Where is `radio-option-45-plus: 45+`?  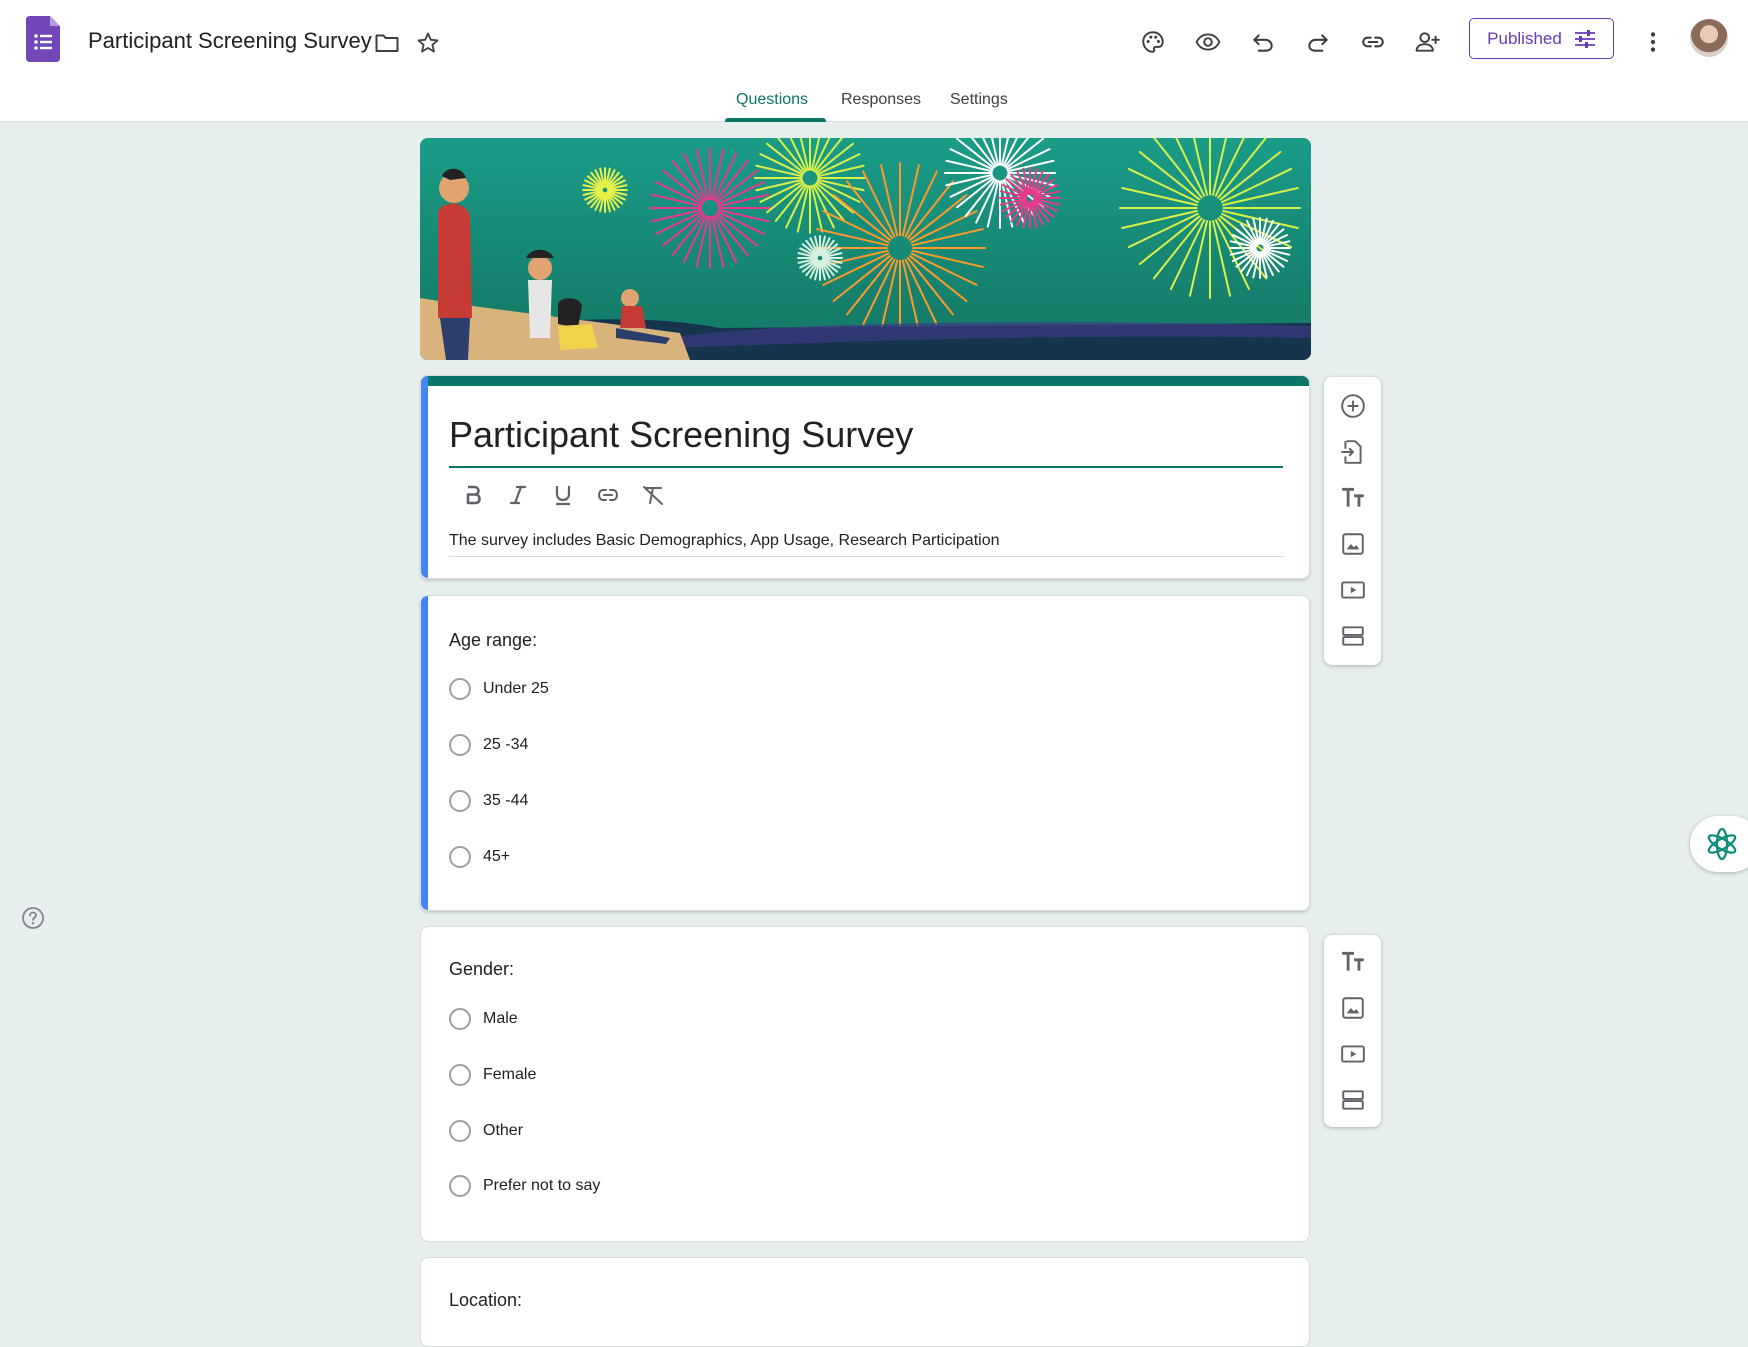 radio-option-45-plus: 45+ is located at coordinates (479, 857).